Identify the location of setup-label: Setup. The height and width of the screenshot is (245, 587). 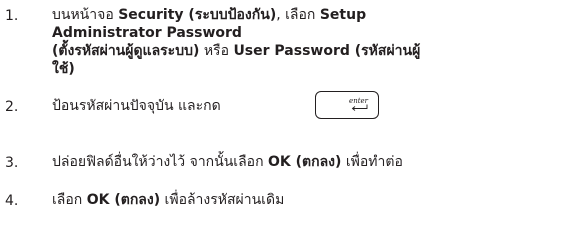
(343, 15).